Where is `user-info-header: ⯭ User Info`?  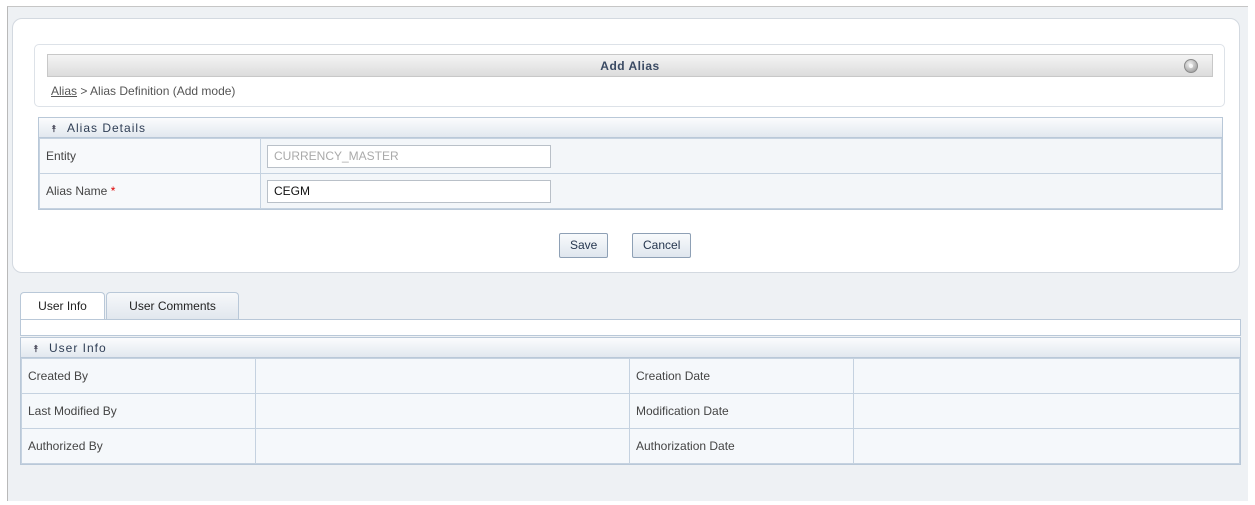
user-info-header: ⯭ User Info is located at coordinates (630, 348).